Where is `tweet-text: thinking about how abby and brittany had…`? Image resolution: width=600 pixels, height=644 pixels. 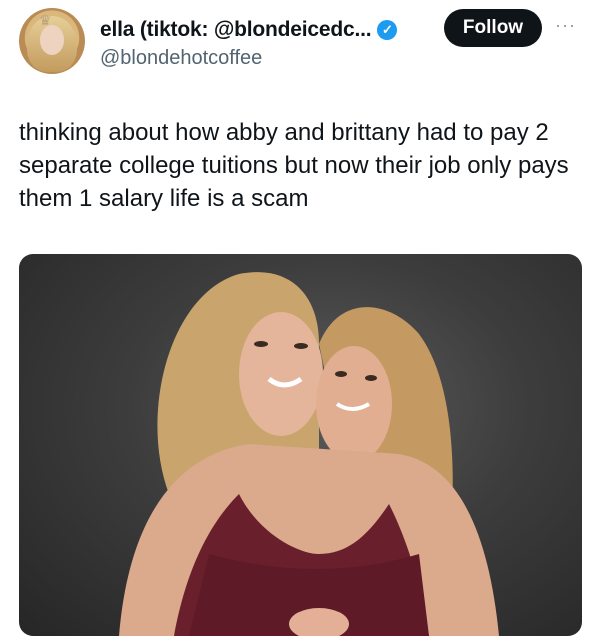 tweet-text: thinking about how abby and brittany had… is located at coordinates (294, 165).